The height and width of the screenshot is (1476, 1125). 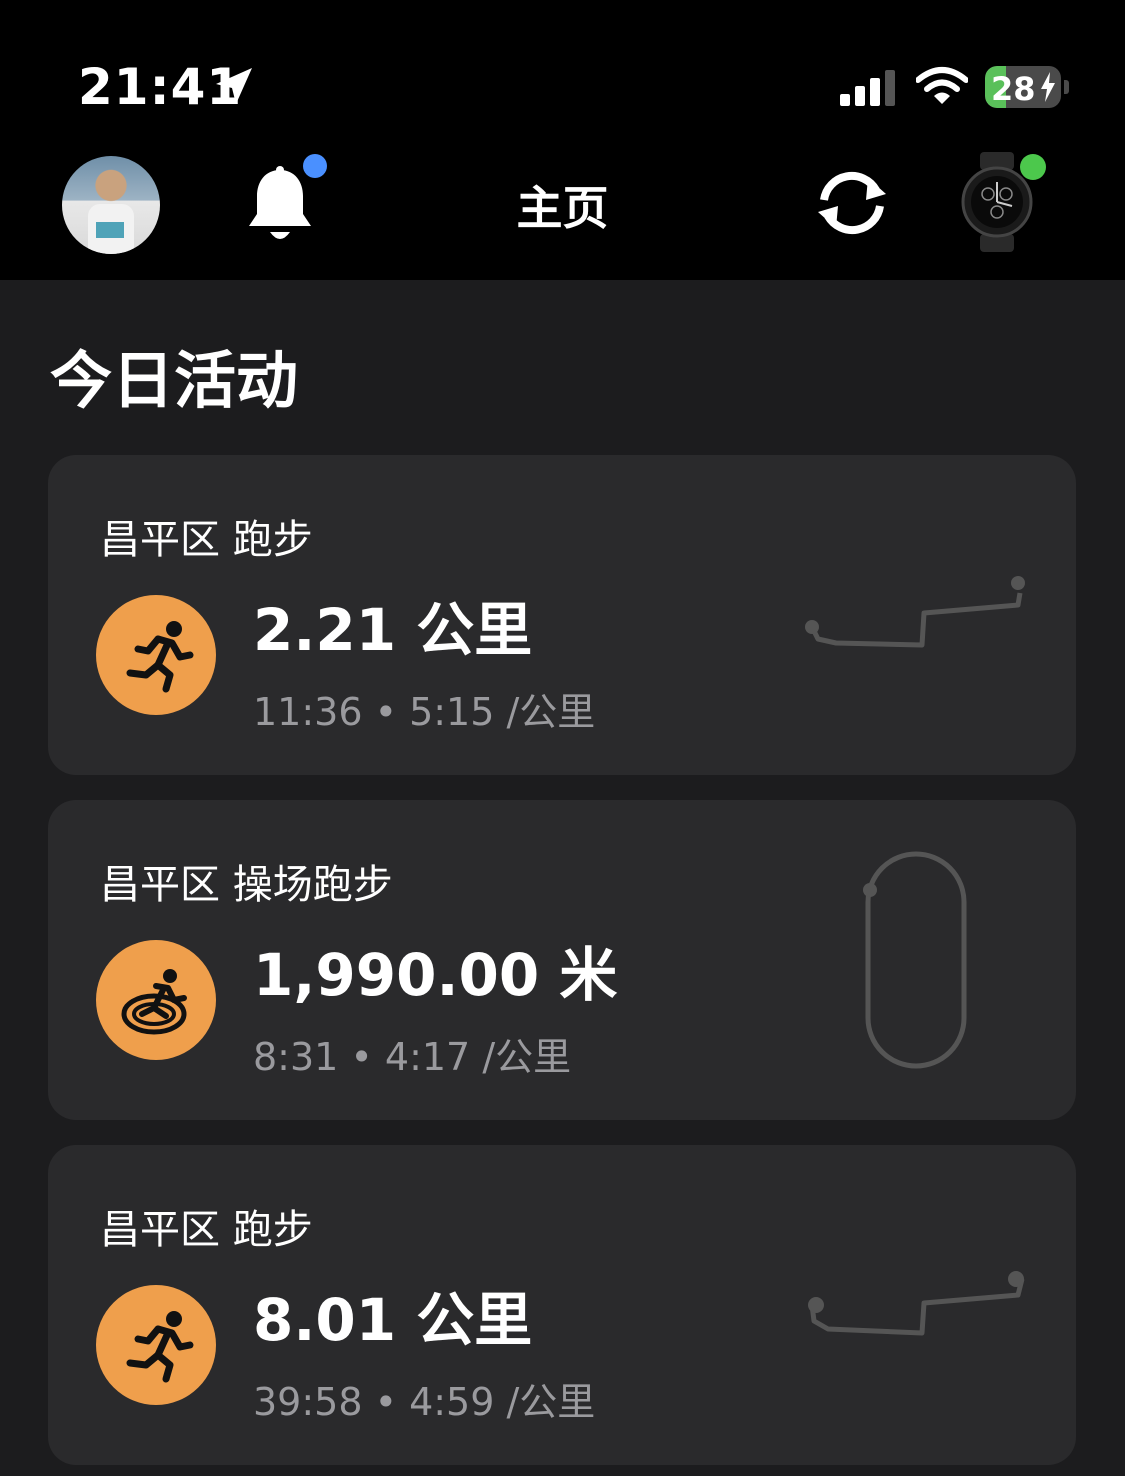 I want to click on activity-distance: 1,990.00 米, so click(x=435, y=975).